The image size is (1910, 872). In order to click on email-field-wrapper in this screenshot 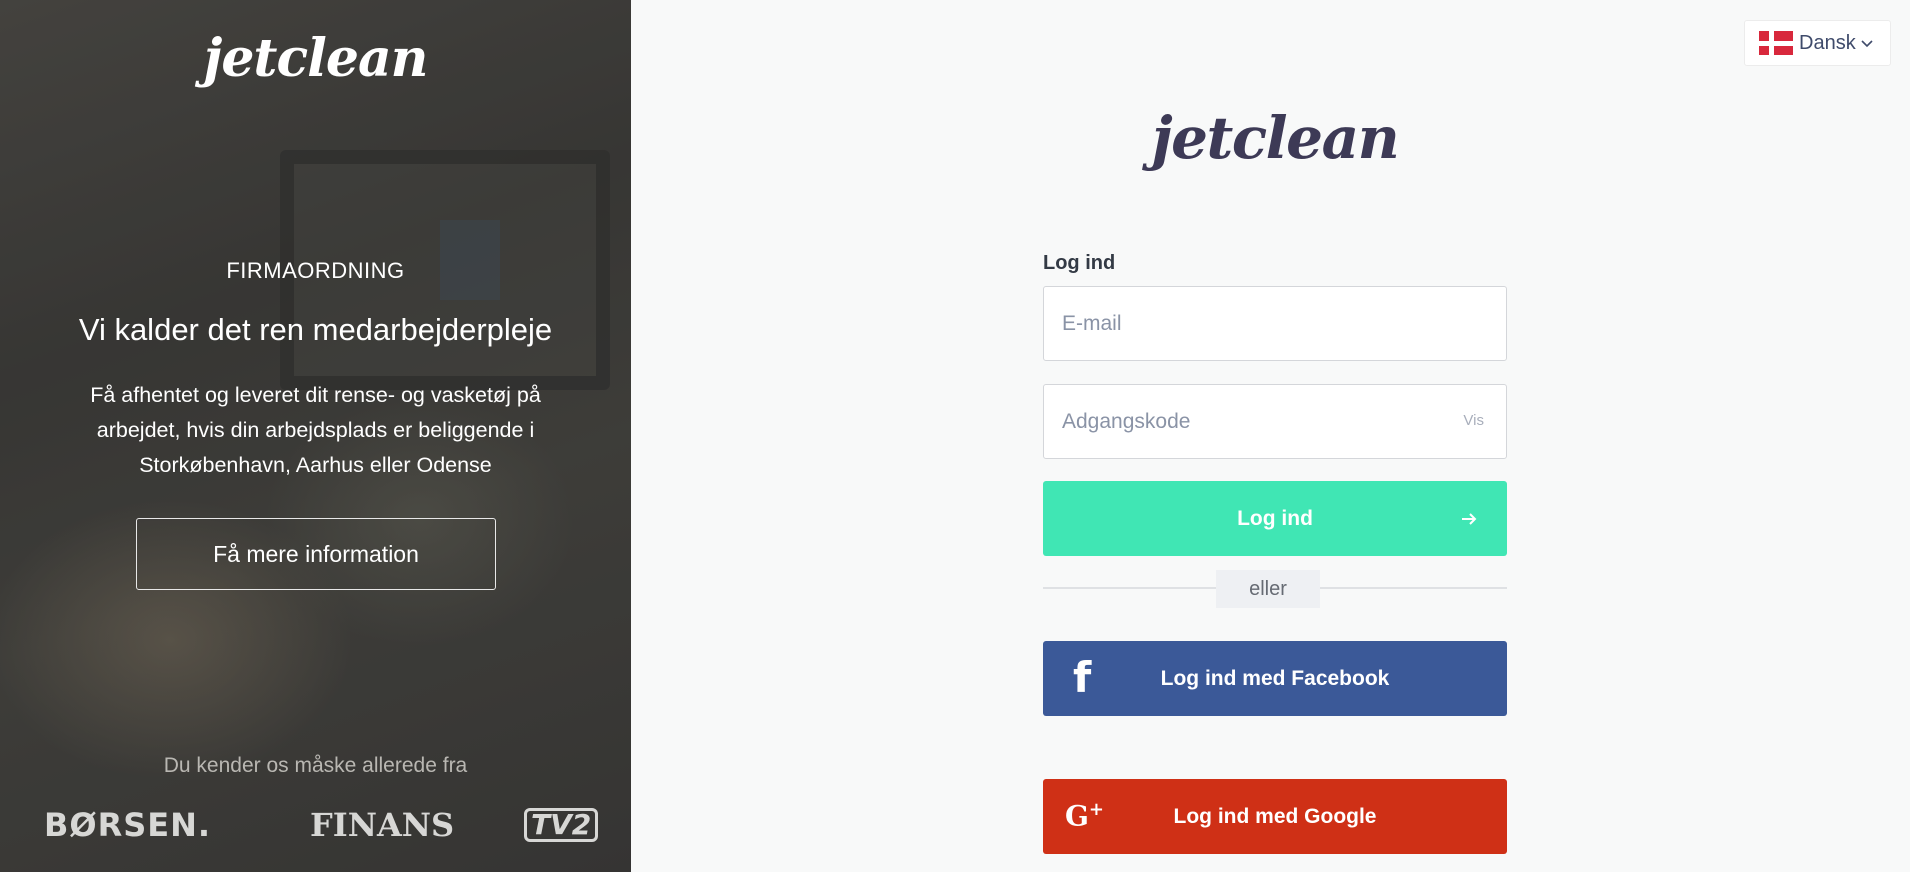, I will do `click(1275, 323)`.